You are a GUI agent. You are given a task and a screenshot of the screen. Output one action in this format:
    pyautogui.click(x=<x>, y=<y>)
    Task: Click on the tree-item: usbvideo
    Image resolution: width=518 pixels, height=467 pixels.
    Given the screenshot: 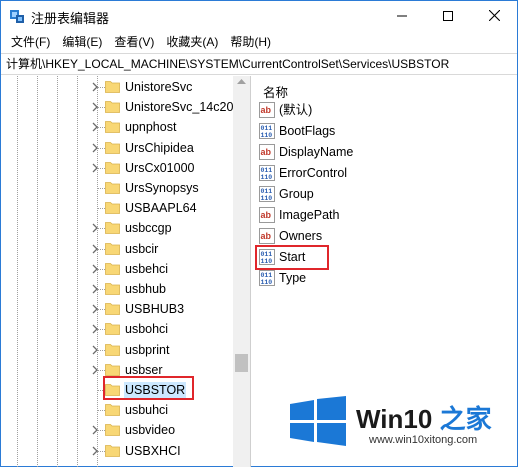 What is the action you would take?
    pyautogui.click(x=117, y=430)
    